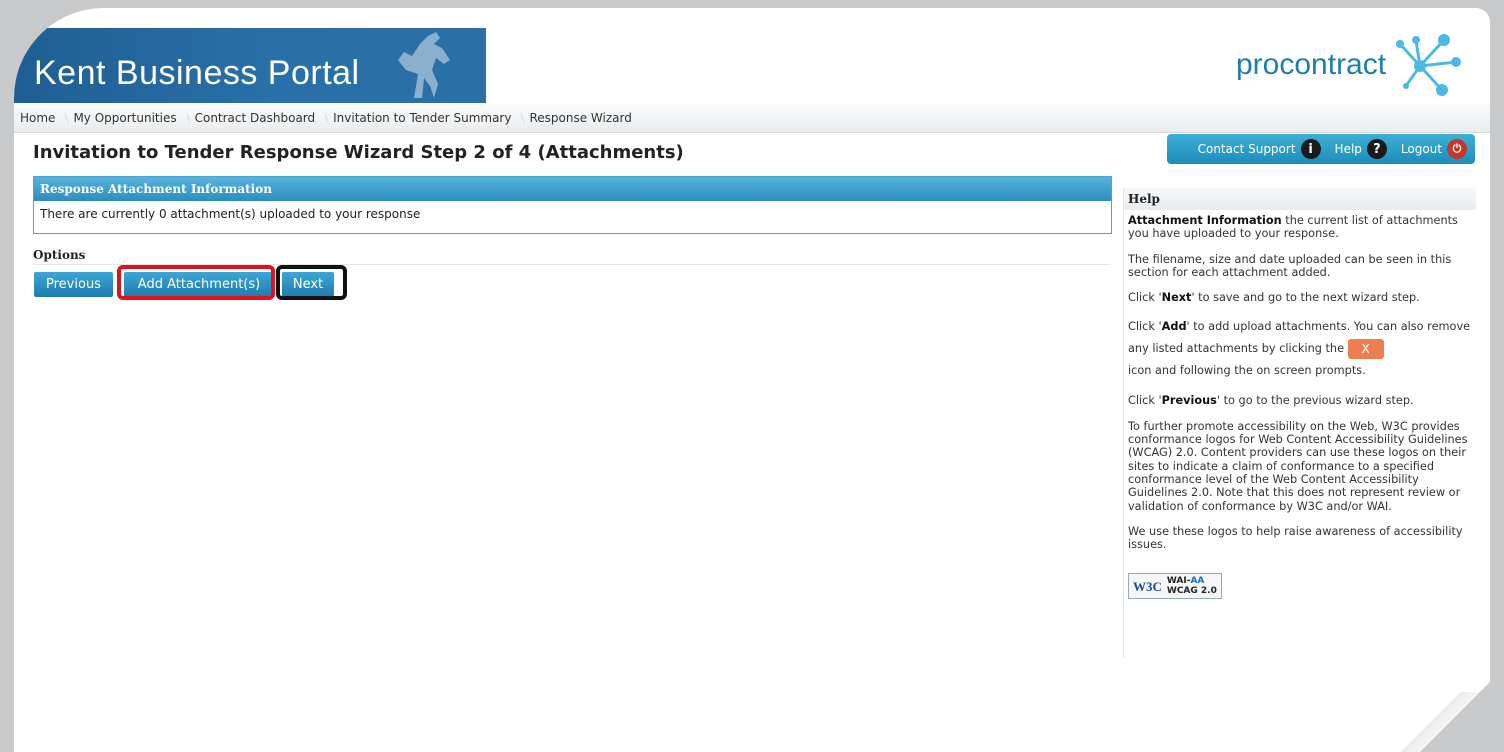 This screenshot has width=1504, height=752. I want to click on logout-button: Logout ⏻, so click(1434, 149).